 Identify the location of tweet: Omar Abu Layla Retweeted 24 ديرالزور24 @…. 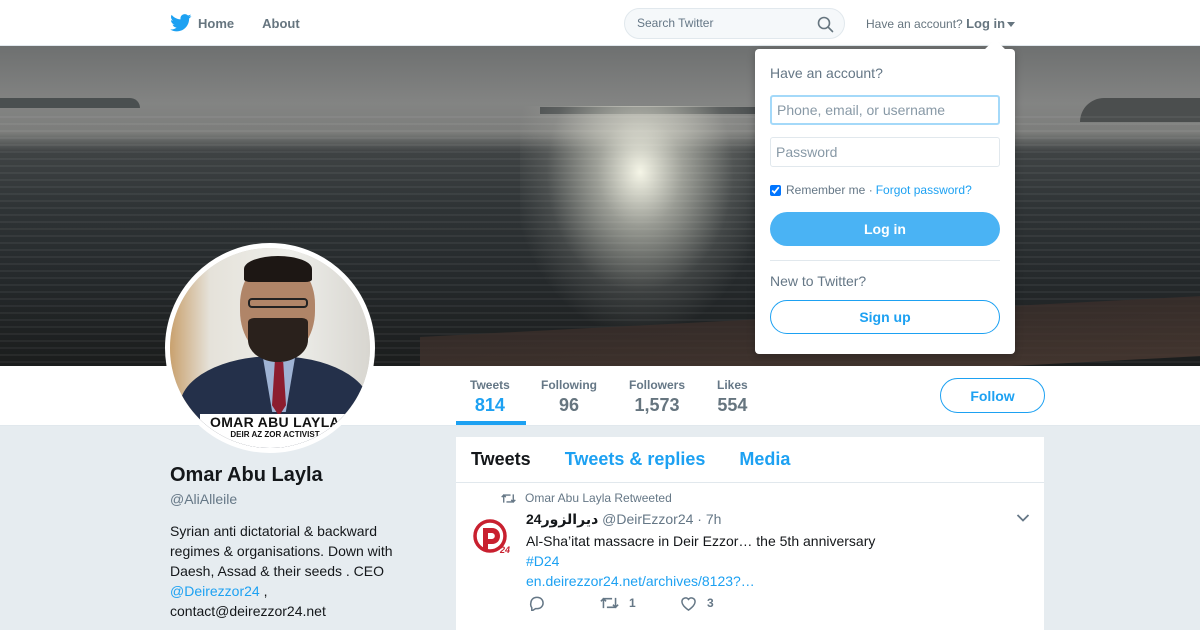
(750, 556).